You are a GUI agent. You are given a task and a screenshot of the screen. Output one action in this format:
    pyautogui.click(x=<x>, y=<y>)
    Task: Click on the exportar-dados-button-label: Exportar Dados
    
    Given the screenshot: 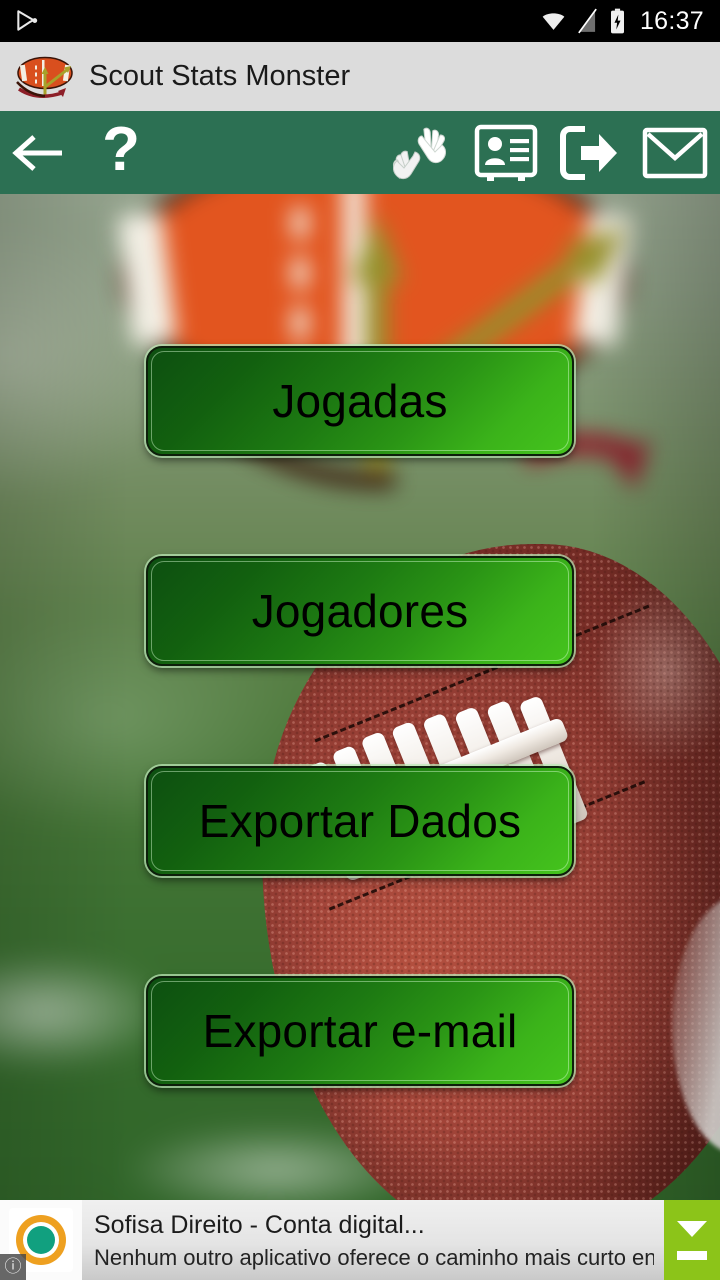 What is the action you would take?
    pyautogui.click(x=360, y=821)
    